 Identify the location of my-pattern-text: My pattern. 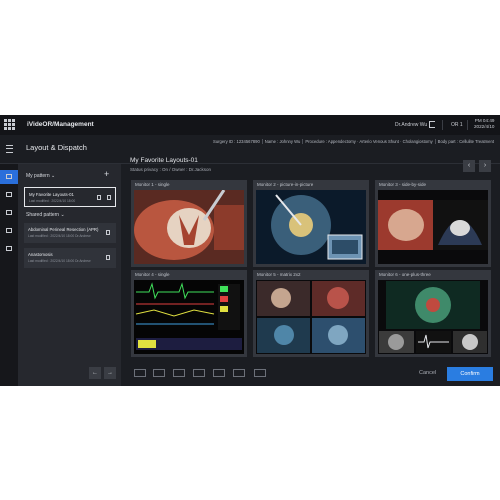
(38, 176).